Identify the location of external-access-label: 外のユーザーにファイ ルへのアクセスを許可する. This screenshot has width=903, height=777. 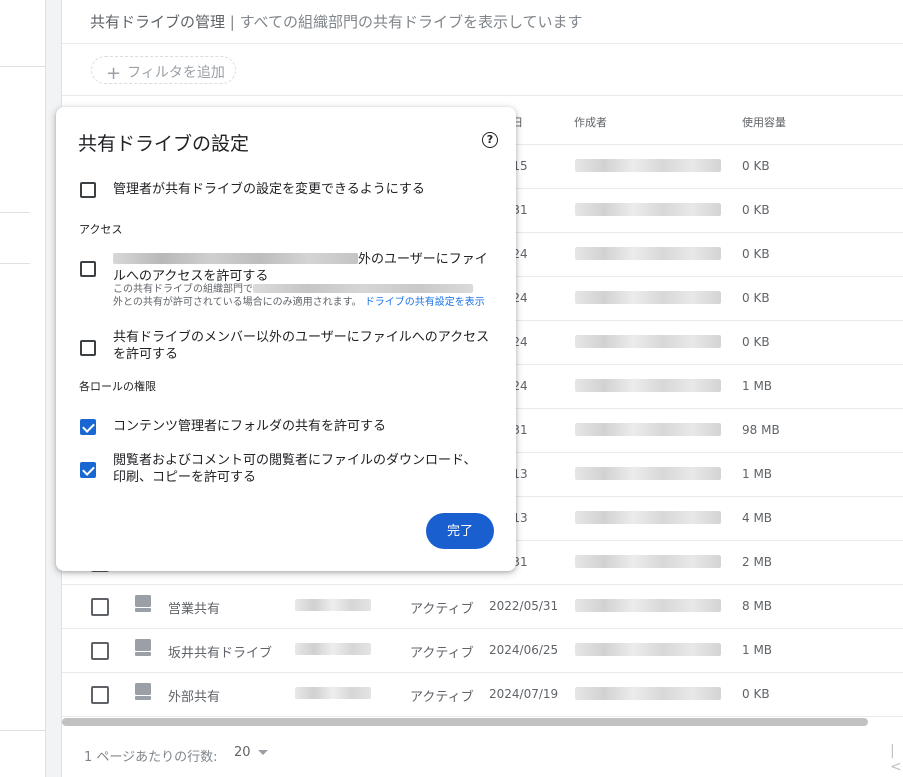
(305, 268).